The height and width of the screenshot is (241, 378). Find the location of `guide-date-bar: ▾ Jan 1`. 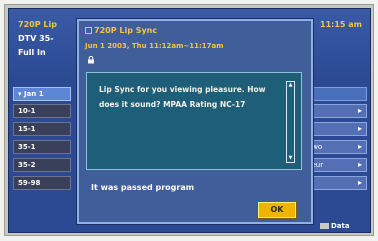

guide-date-bar: ▾ Jan 1 is located at coordinates (42, 94).